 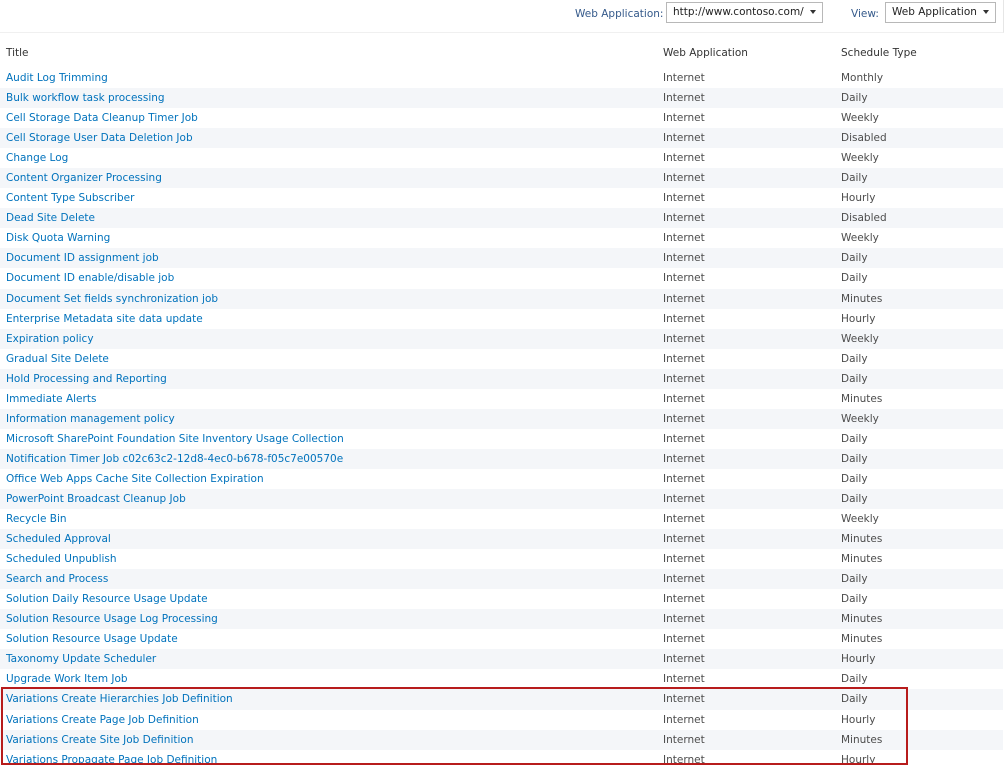 What do you see at coordinates (501, 559) in the screenshot?
I see `table-row: Scheduled Unpublish Internet Minutes` at bounding box center [501, 559].